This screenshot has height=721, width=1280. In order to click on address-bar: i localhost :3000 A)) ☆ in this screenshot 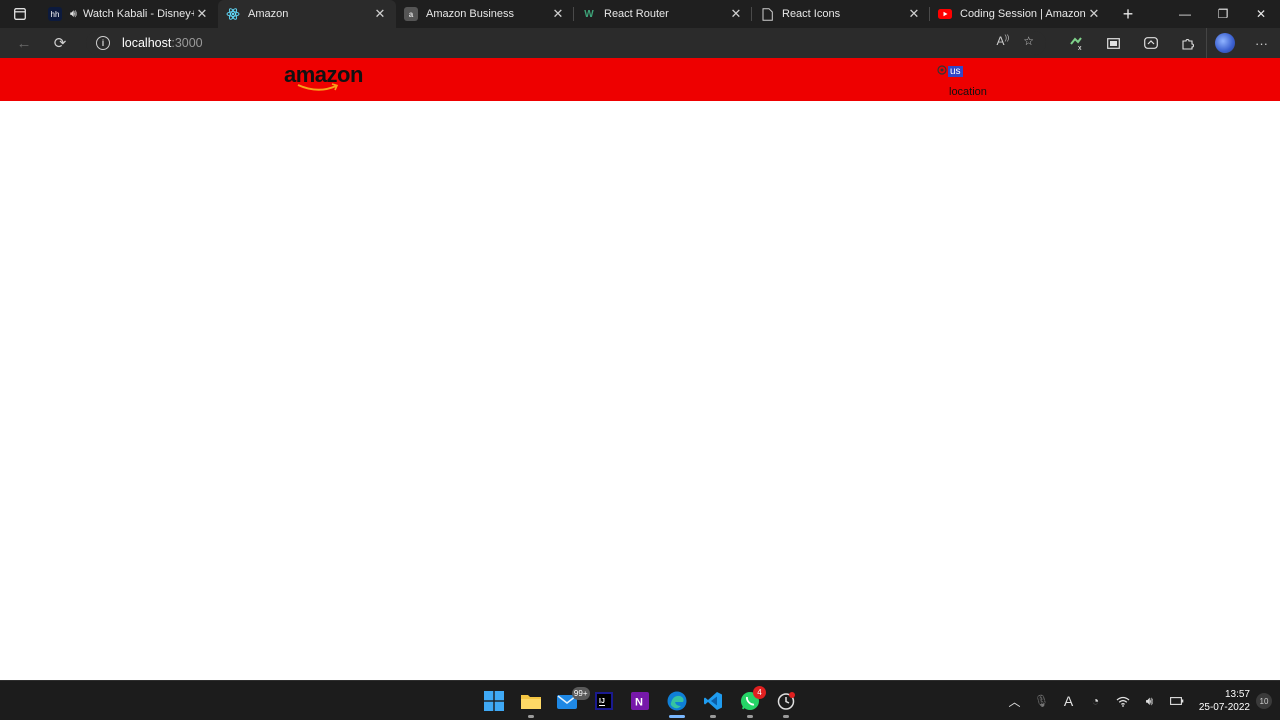, I will do `click(566, 43)`.